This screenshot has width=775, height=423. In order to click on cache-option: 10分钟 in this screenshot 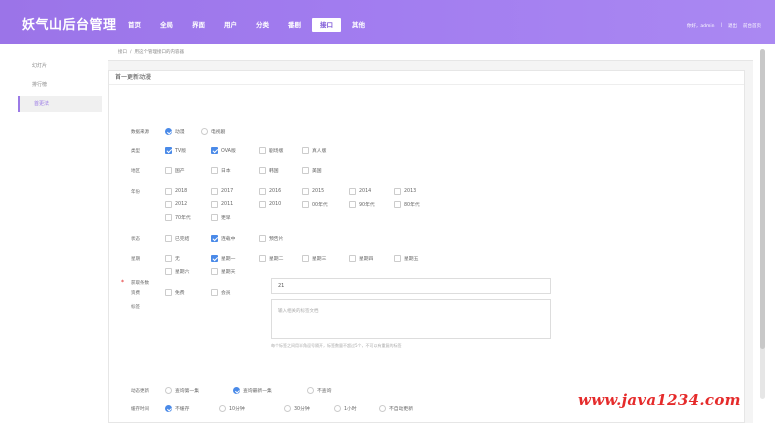, I will do `click(232, 408)`.